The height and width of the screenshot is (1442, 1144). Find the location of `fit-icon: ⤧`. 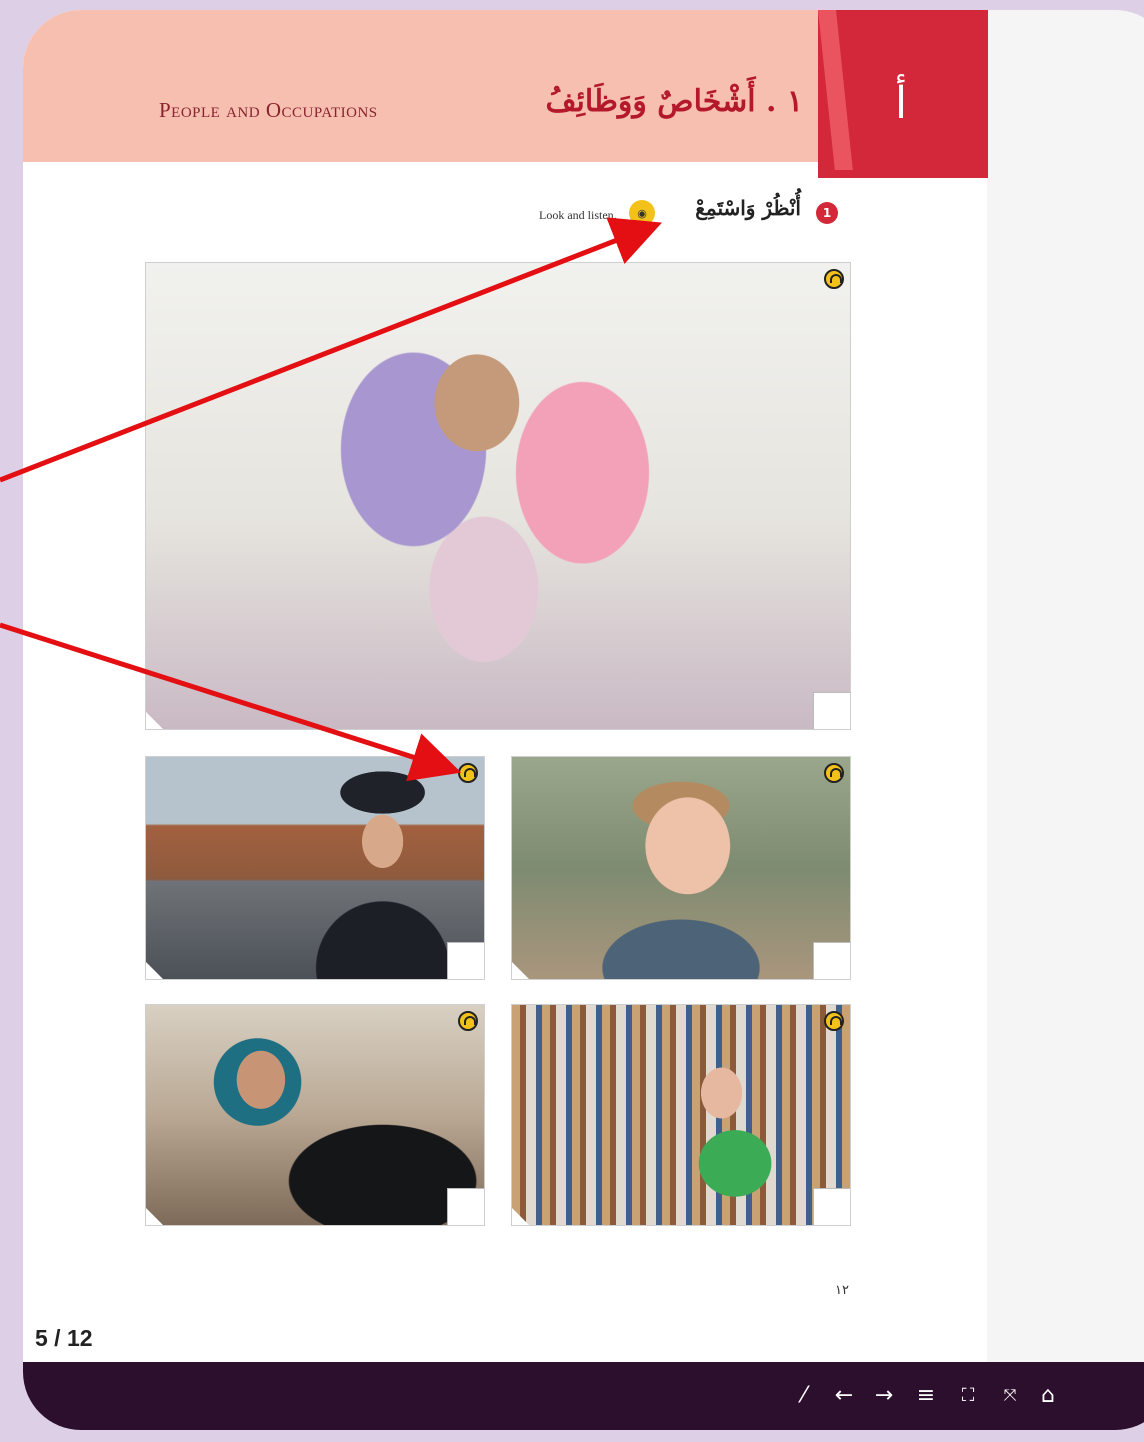

fit-icon: ⤧ is located at coordinates (1010, 1395).